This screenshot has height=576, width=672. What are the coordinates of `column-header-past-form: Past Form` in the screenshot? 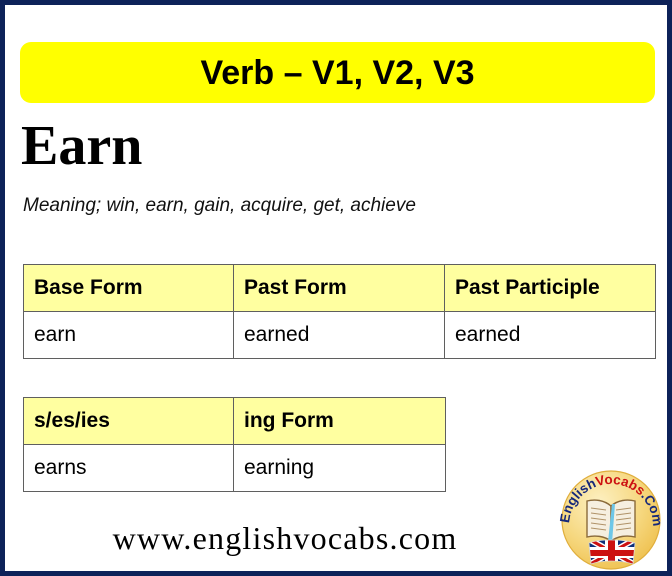 It's located at (339, 288).